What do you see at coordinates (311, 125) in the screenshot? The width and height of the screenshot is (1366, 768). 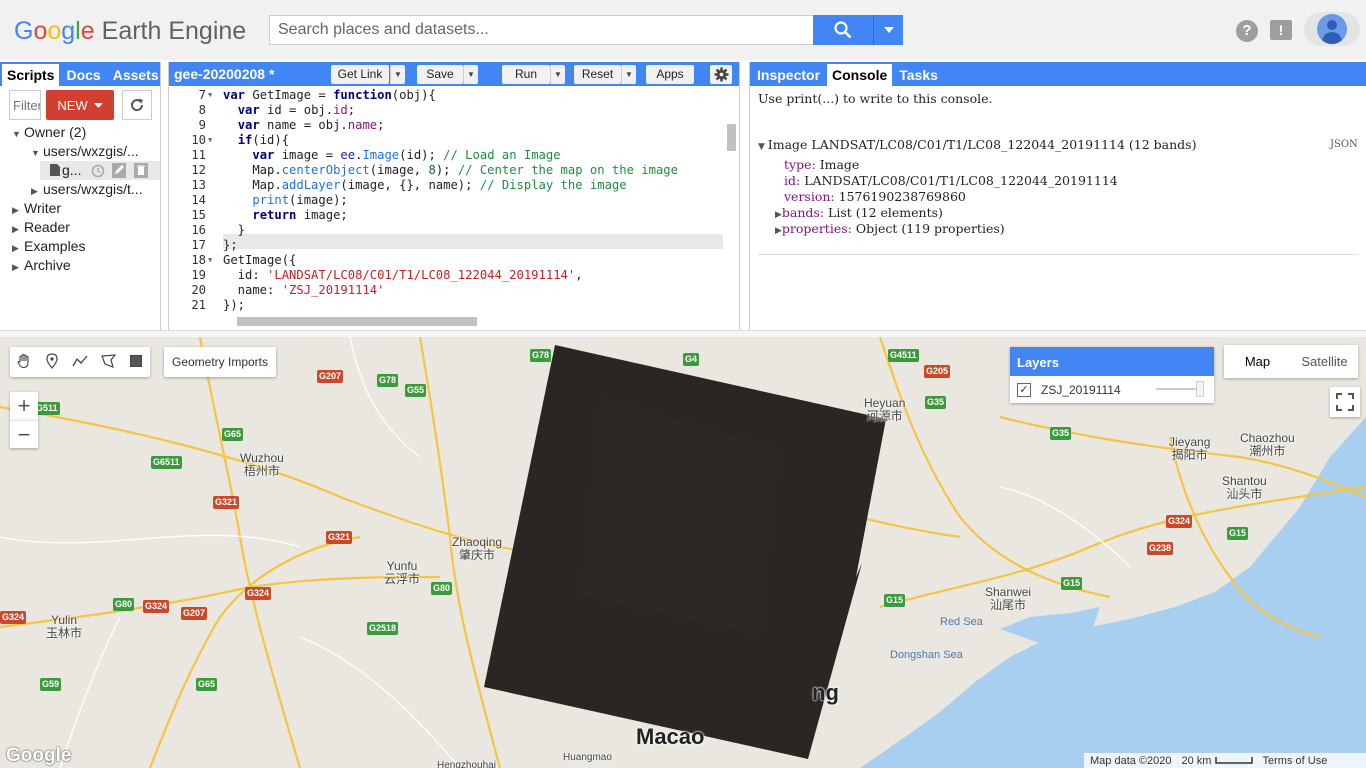 I see `code-line: var name = obj.name;` at bounding box center [311, 125].